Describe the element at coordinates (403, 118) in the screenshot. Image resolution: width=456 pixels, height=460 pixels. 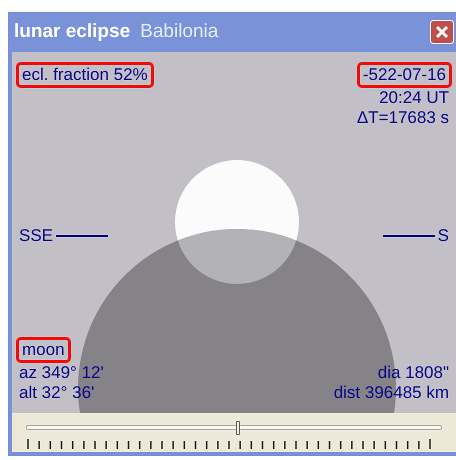
I see `delta-t-label: ΔT=17683 s` at that location.